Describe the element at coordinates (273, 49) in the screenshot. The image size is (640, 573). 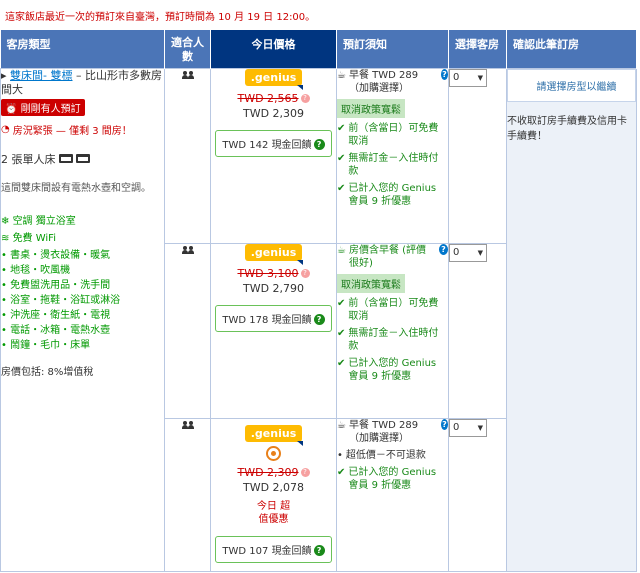
I see `header-today-price: 今日價格` at that location.